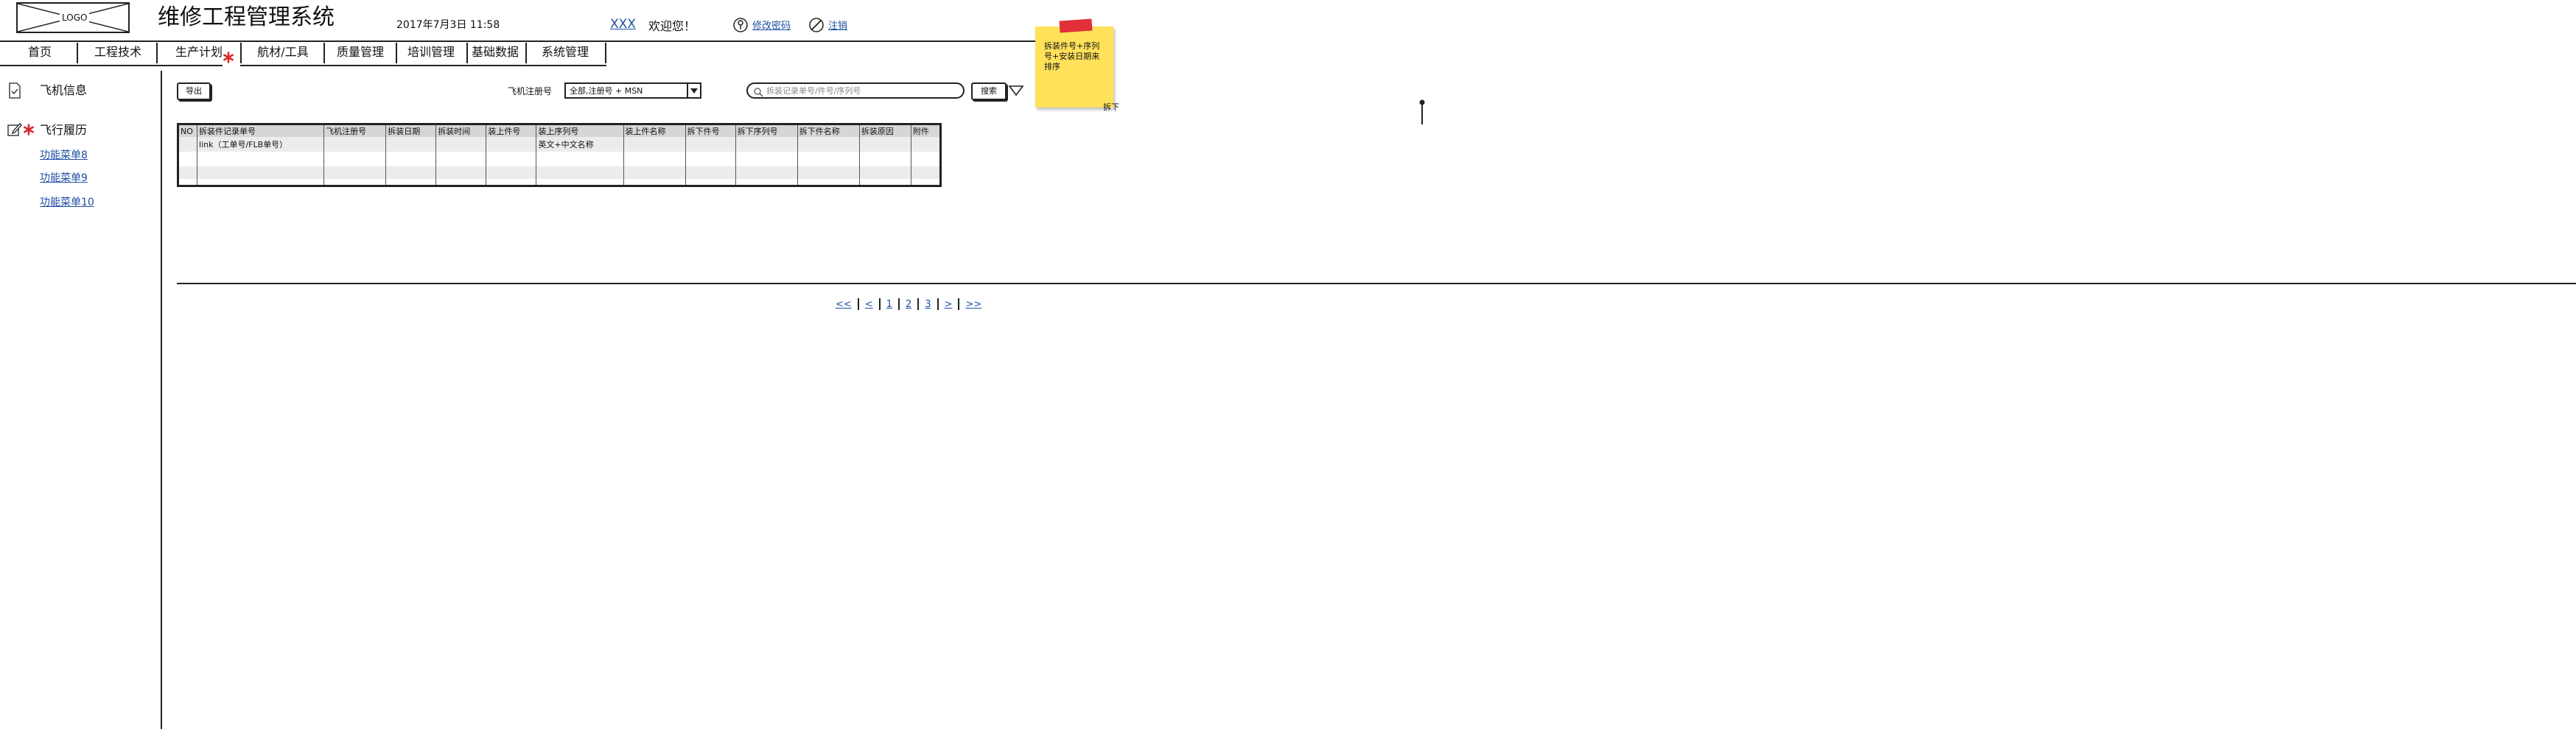 Image resolution: width=2576 pixels, height=729 pixels. I want to click on pagination: << < 1 2 3 > >>, so click(908, 304).